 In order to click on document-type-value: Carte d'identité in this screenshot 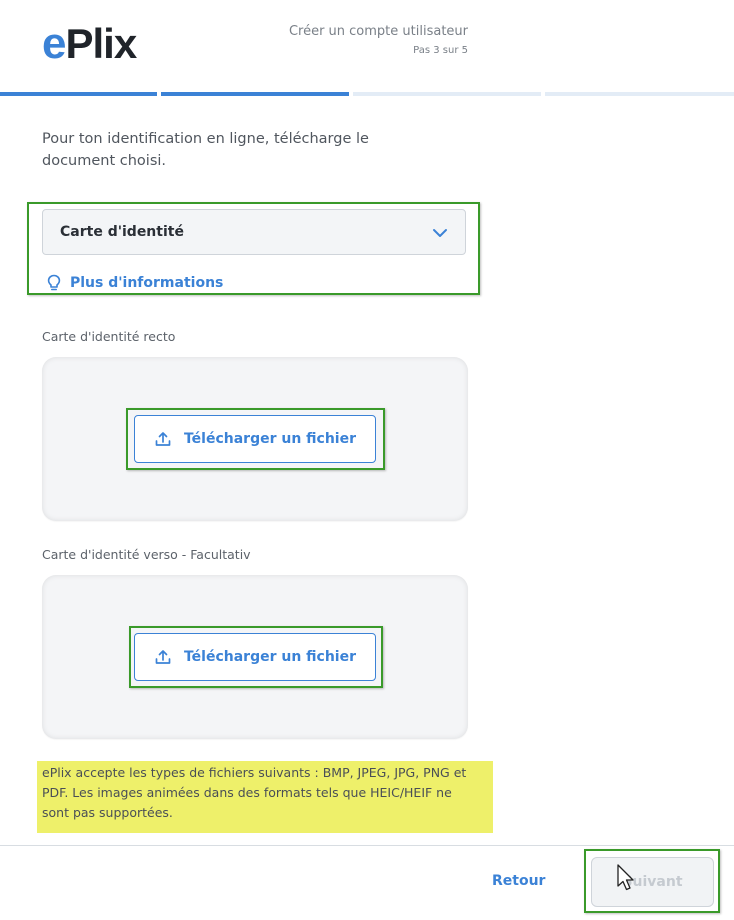, I will do `click(122, 232)`.